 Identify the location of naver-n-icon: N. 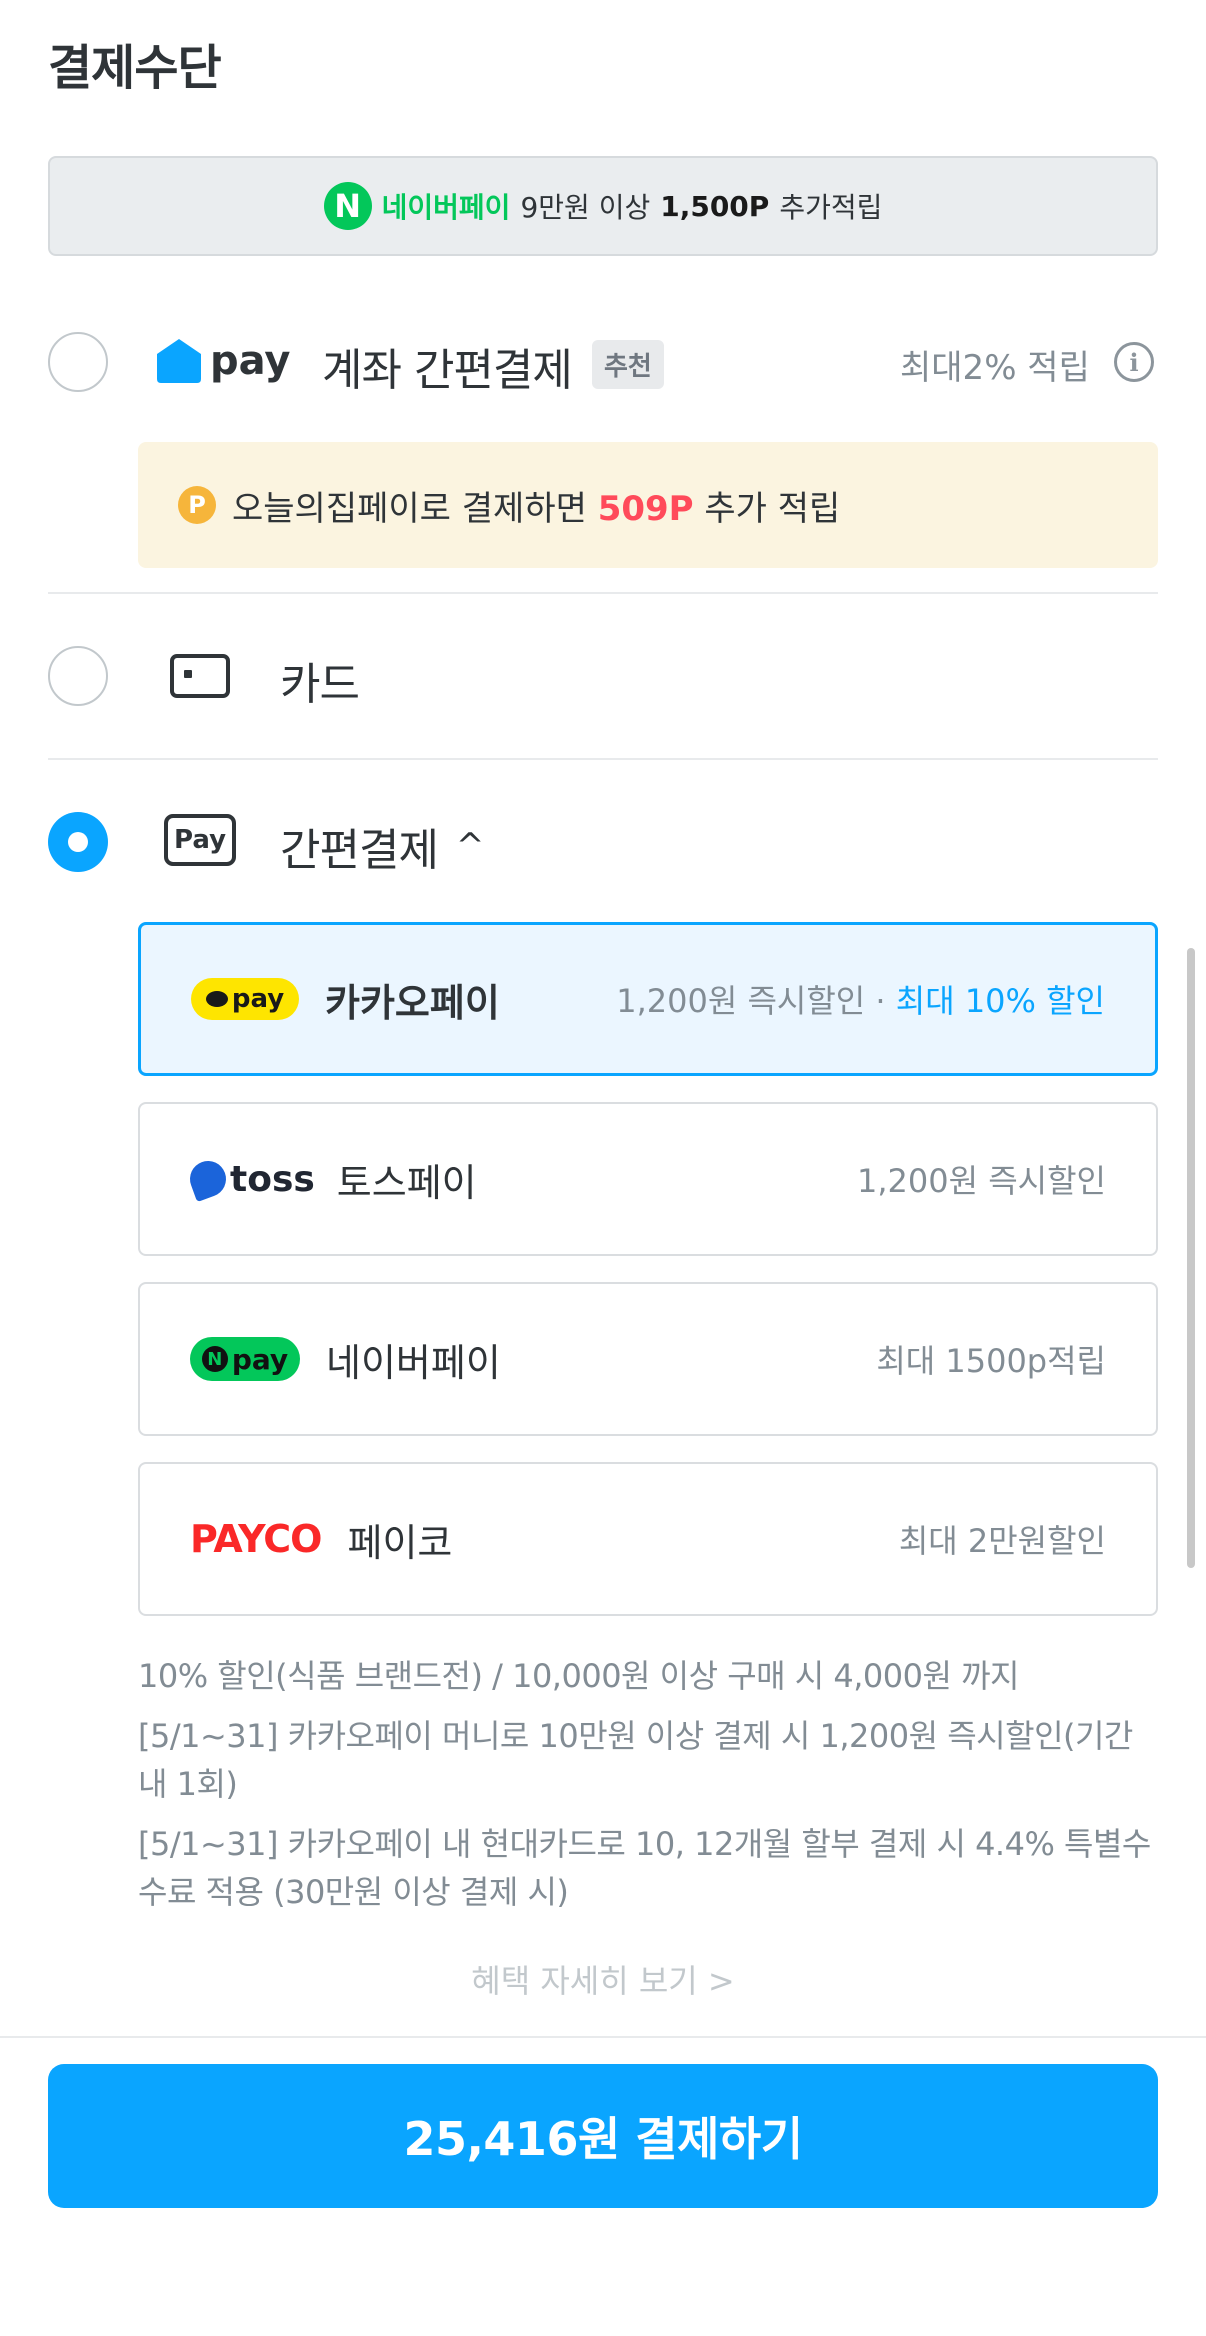
(214, 1359).